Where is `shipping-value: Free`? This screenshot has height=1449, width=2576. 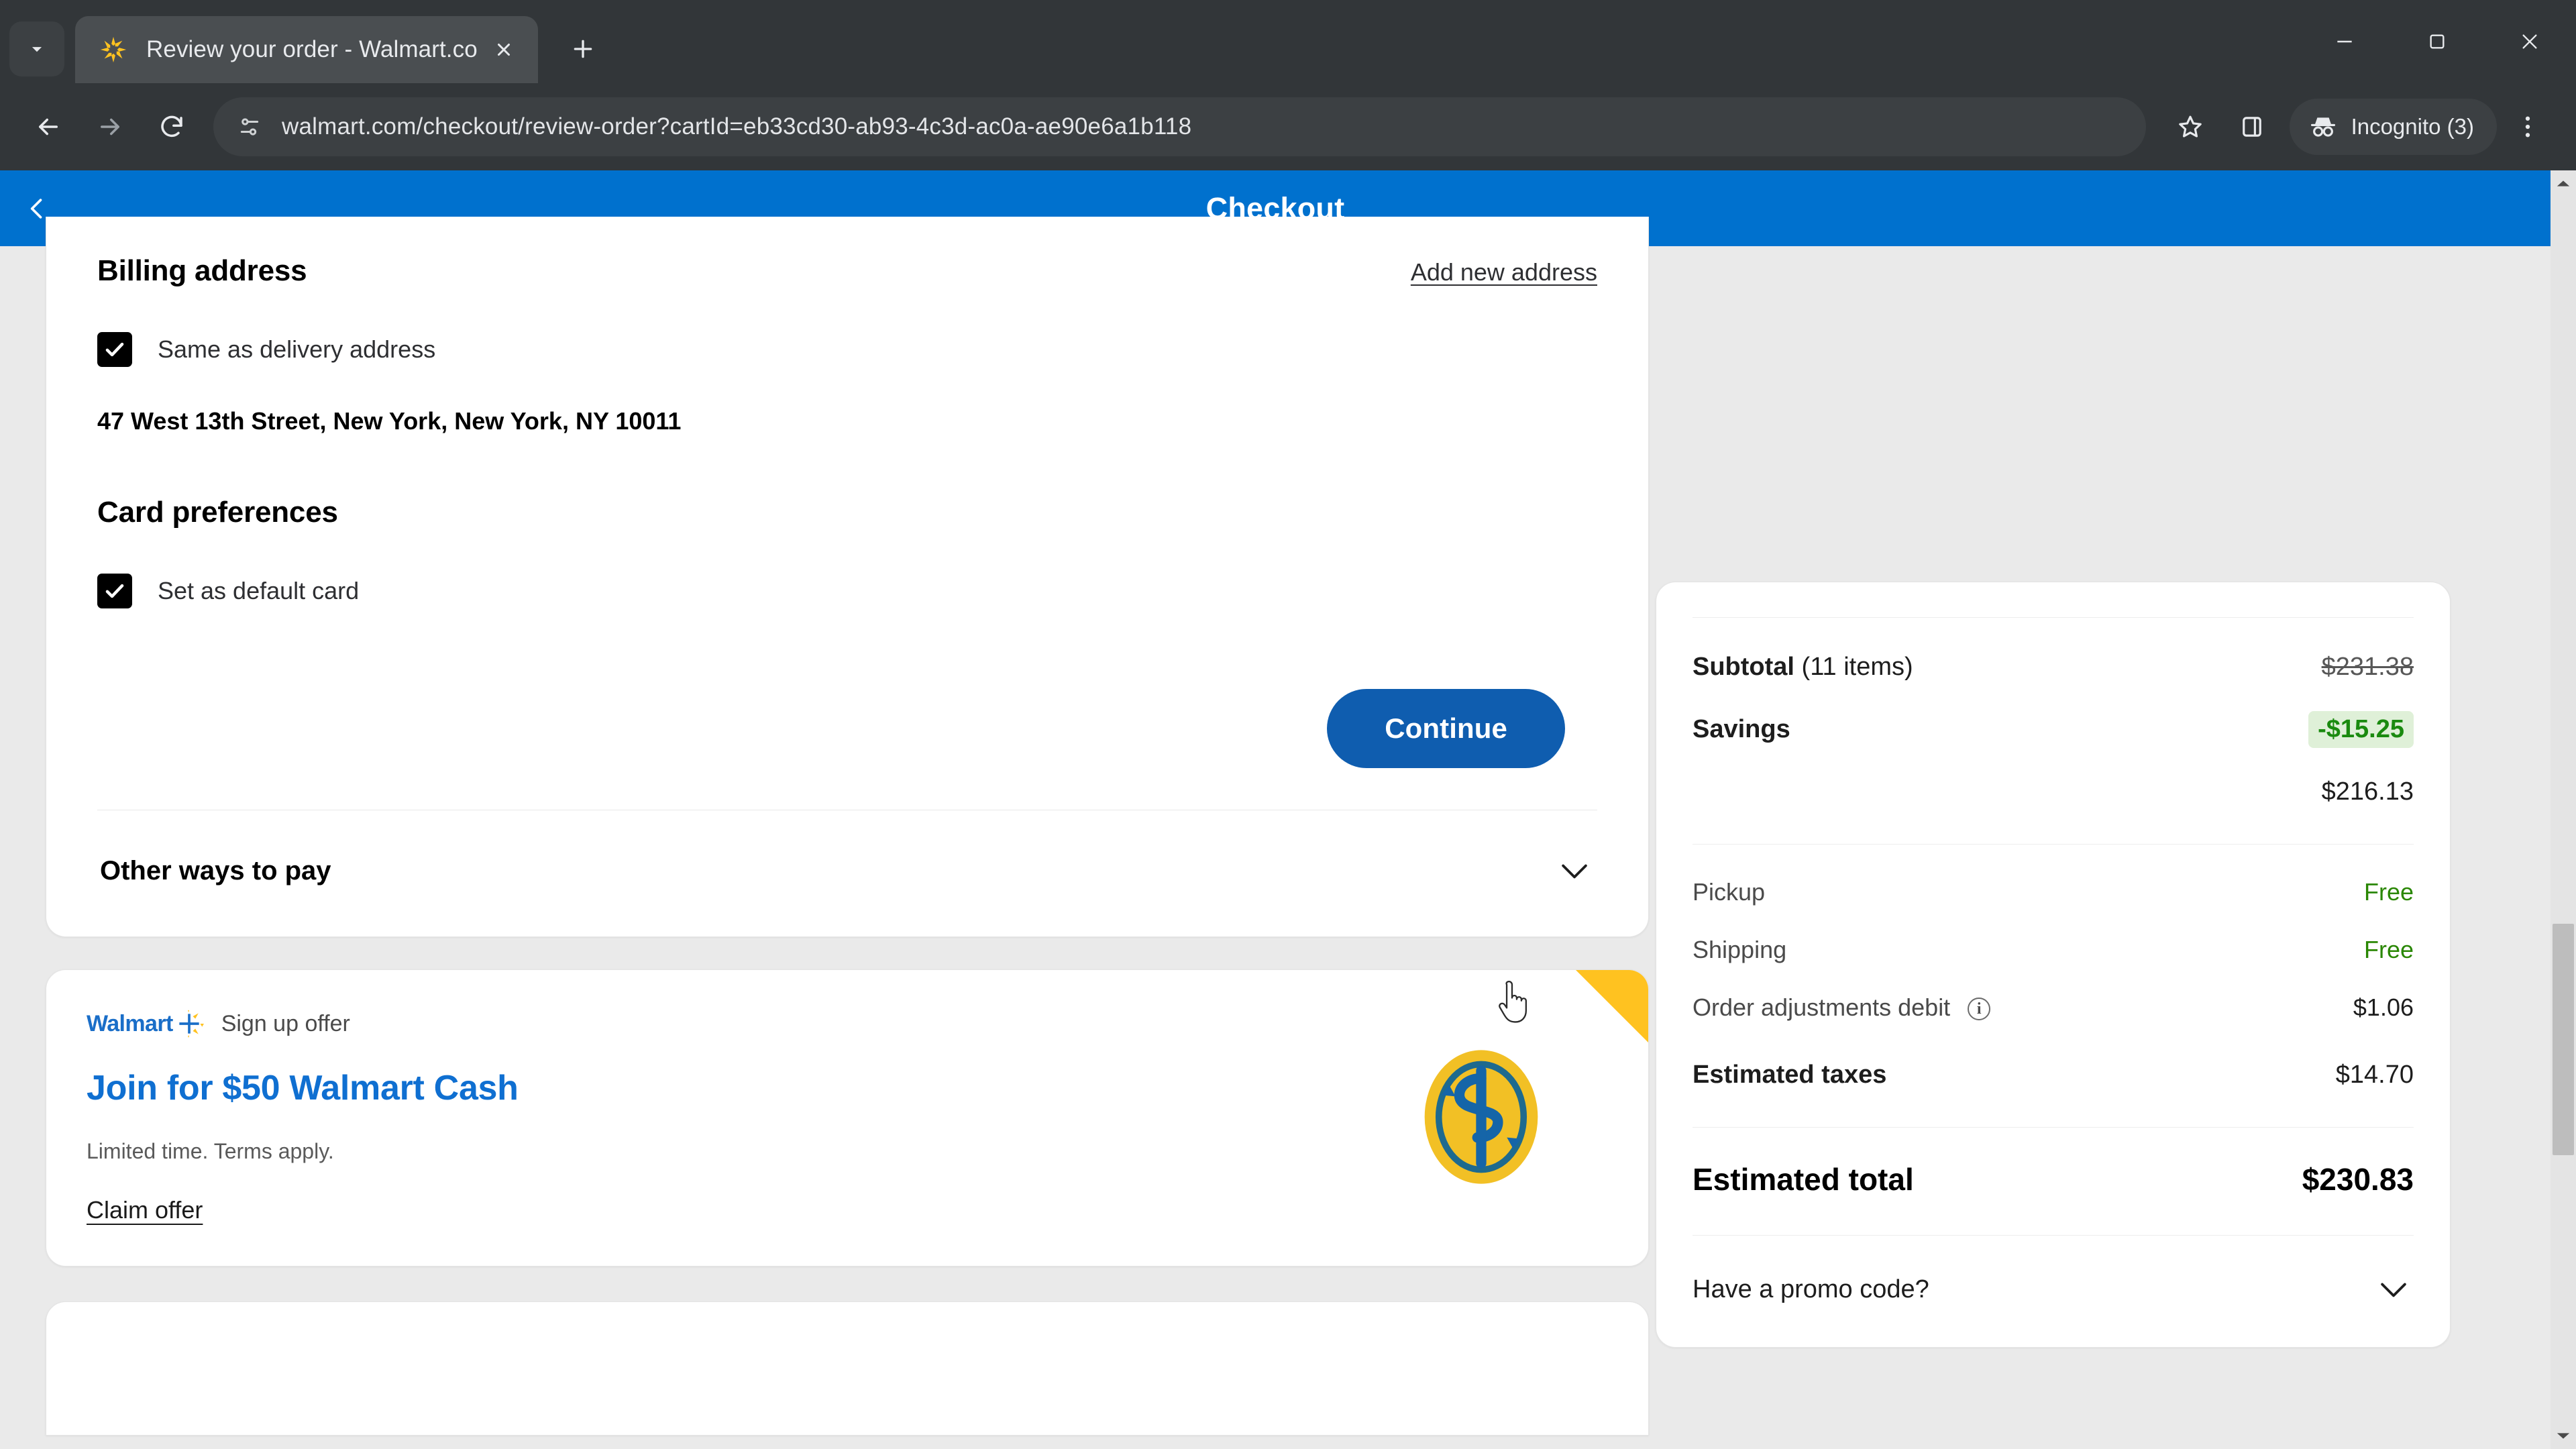
shipping-value: Free is located at coordinates (2388, 949).